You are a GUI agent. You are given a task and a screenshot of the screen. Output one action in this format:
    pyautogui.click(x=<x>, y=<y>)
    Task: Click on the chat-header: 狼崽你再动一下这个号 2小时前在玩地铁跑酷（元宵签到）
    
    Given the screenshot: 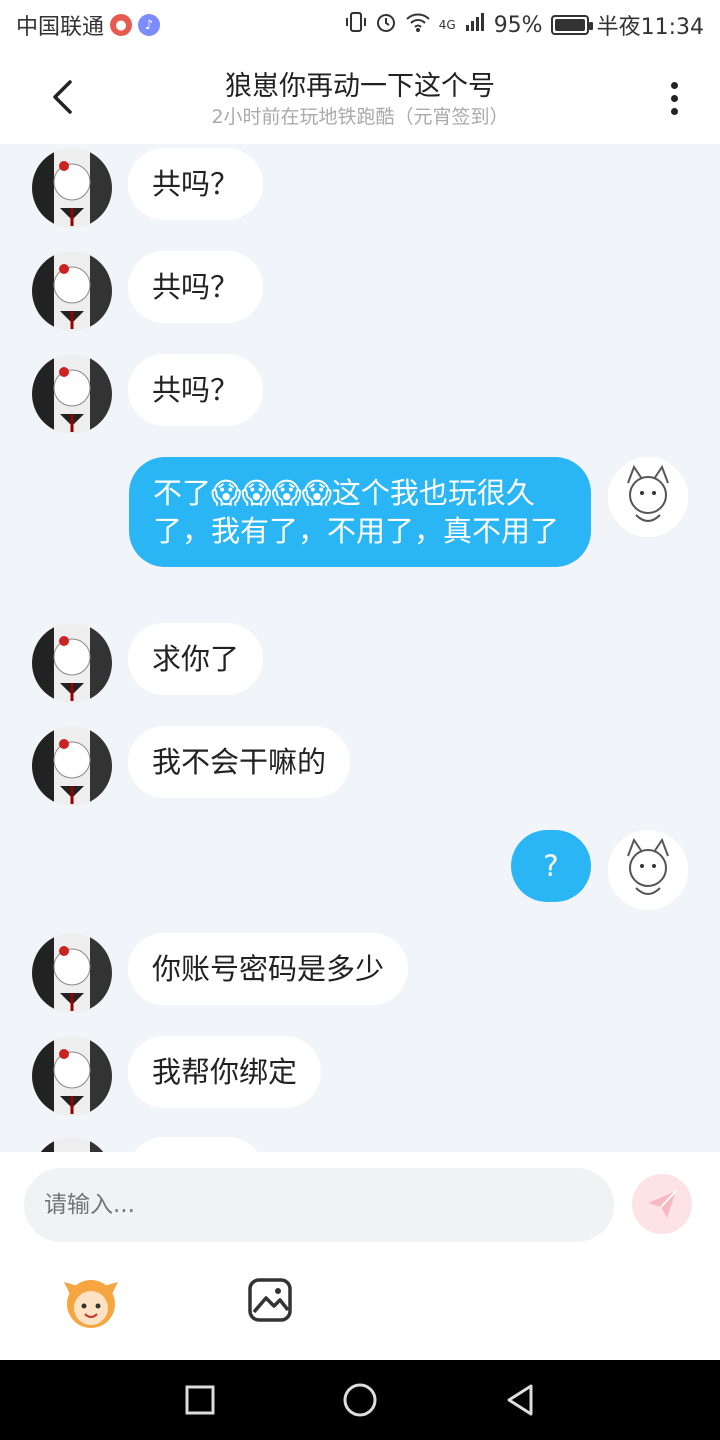 What is the action you would take?
    pyautogui.click(x=360, y=97)
    